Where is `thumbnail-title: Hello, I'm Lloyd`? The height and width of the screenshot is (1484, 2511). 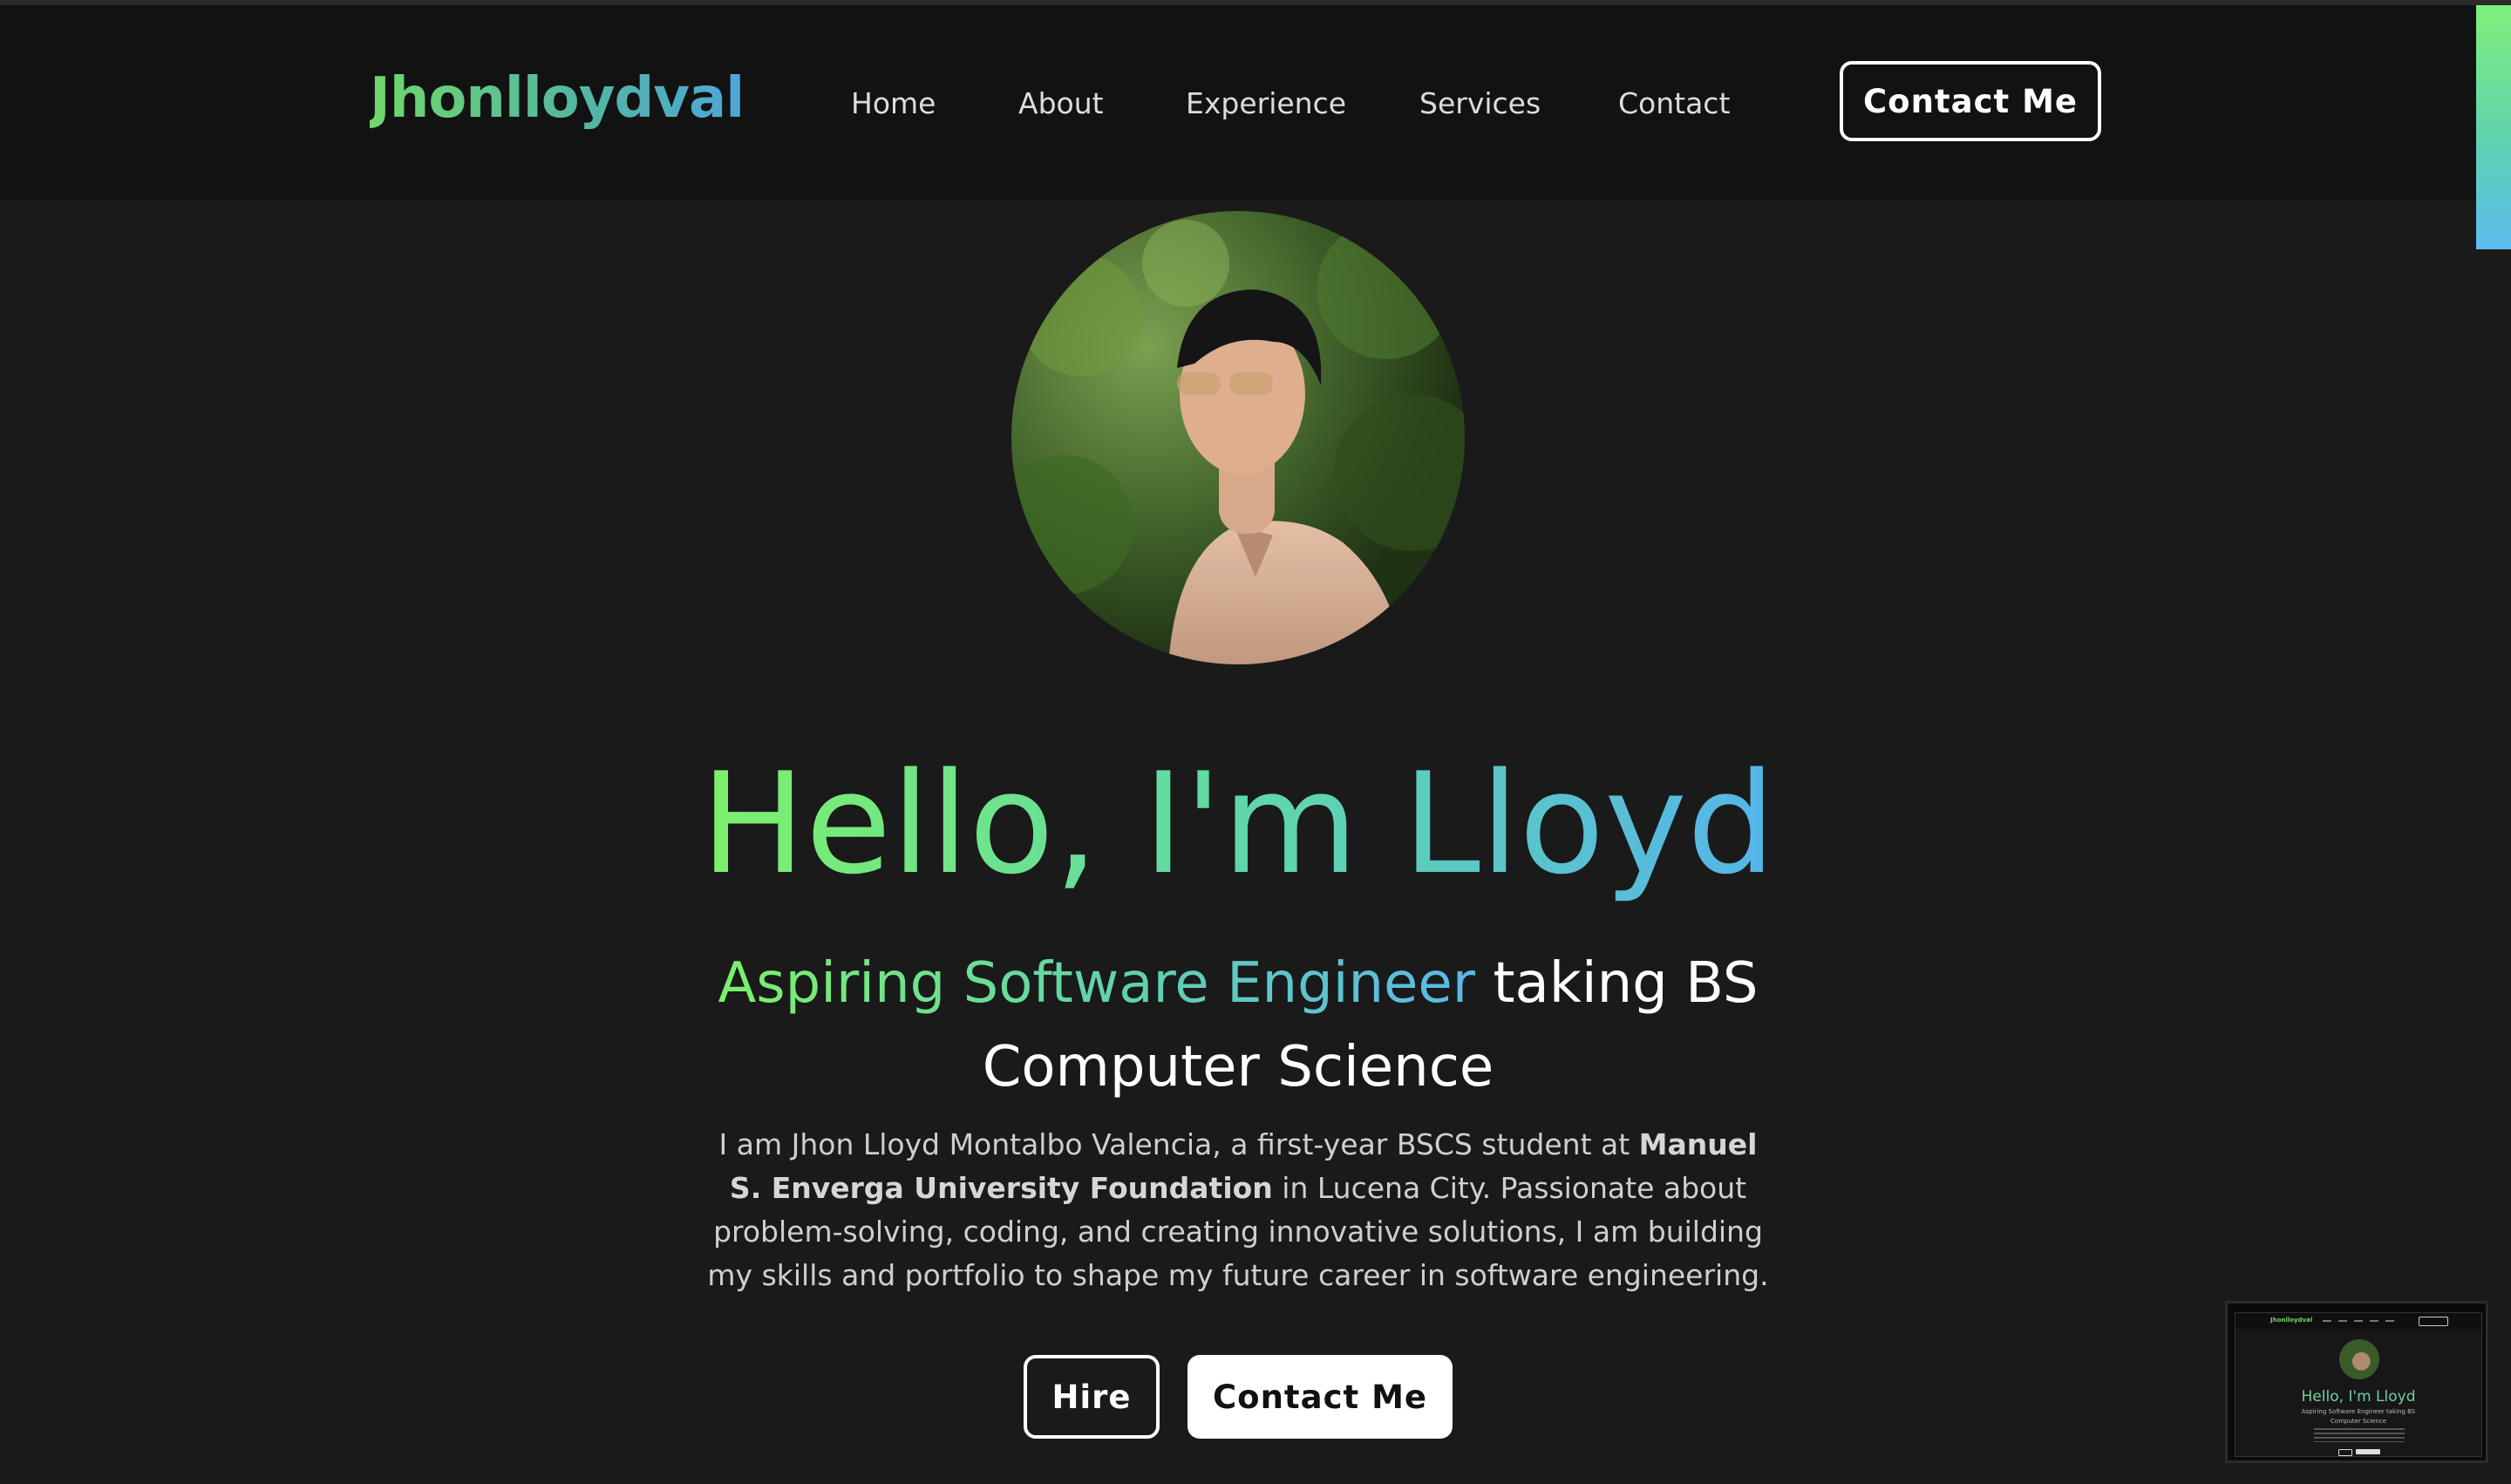 thumbnail-title: Hello, I'm Lloyd is located at coordinates (2358, 1397).